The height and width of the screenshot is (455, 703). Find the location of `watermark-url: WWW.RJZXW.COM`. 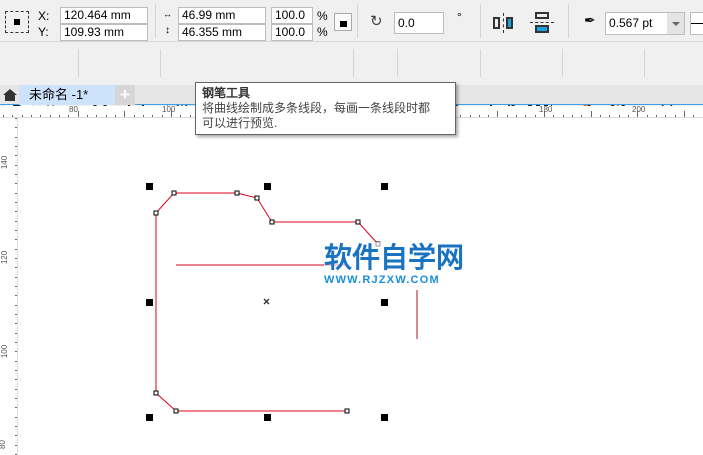

watermark-url: WWW.RJZXW.COM is located at coordinates (382, 280).